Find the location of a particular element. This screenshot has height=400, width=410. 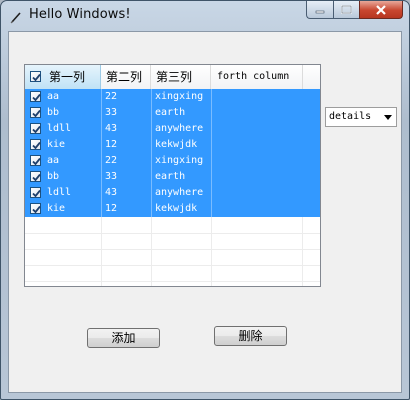

column-header-label: 第二列 is located at coordinates (124, 77).